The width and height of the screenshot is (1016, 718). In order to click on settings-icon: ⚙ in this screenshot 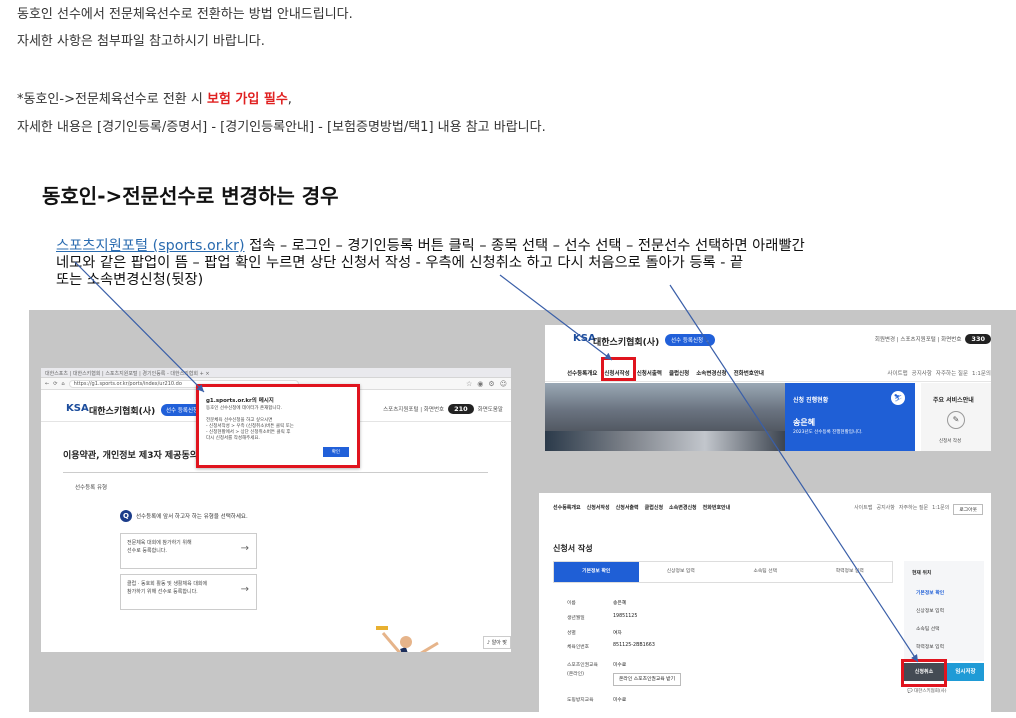, I will do `click(491, 384)`.